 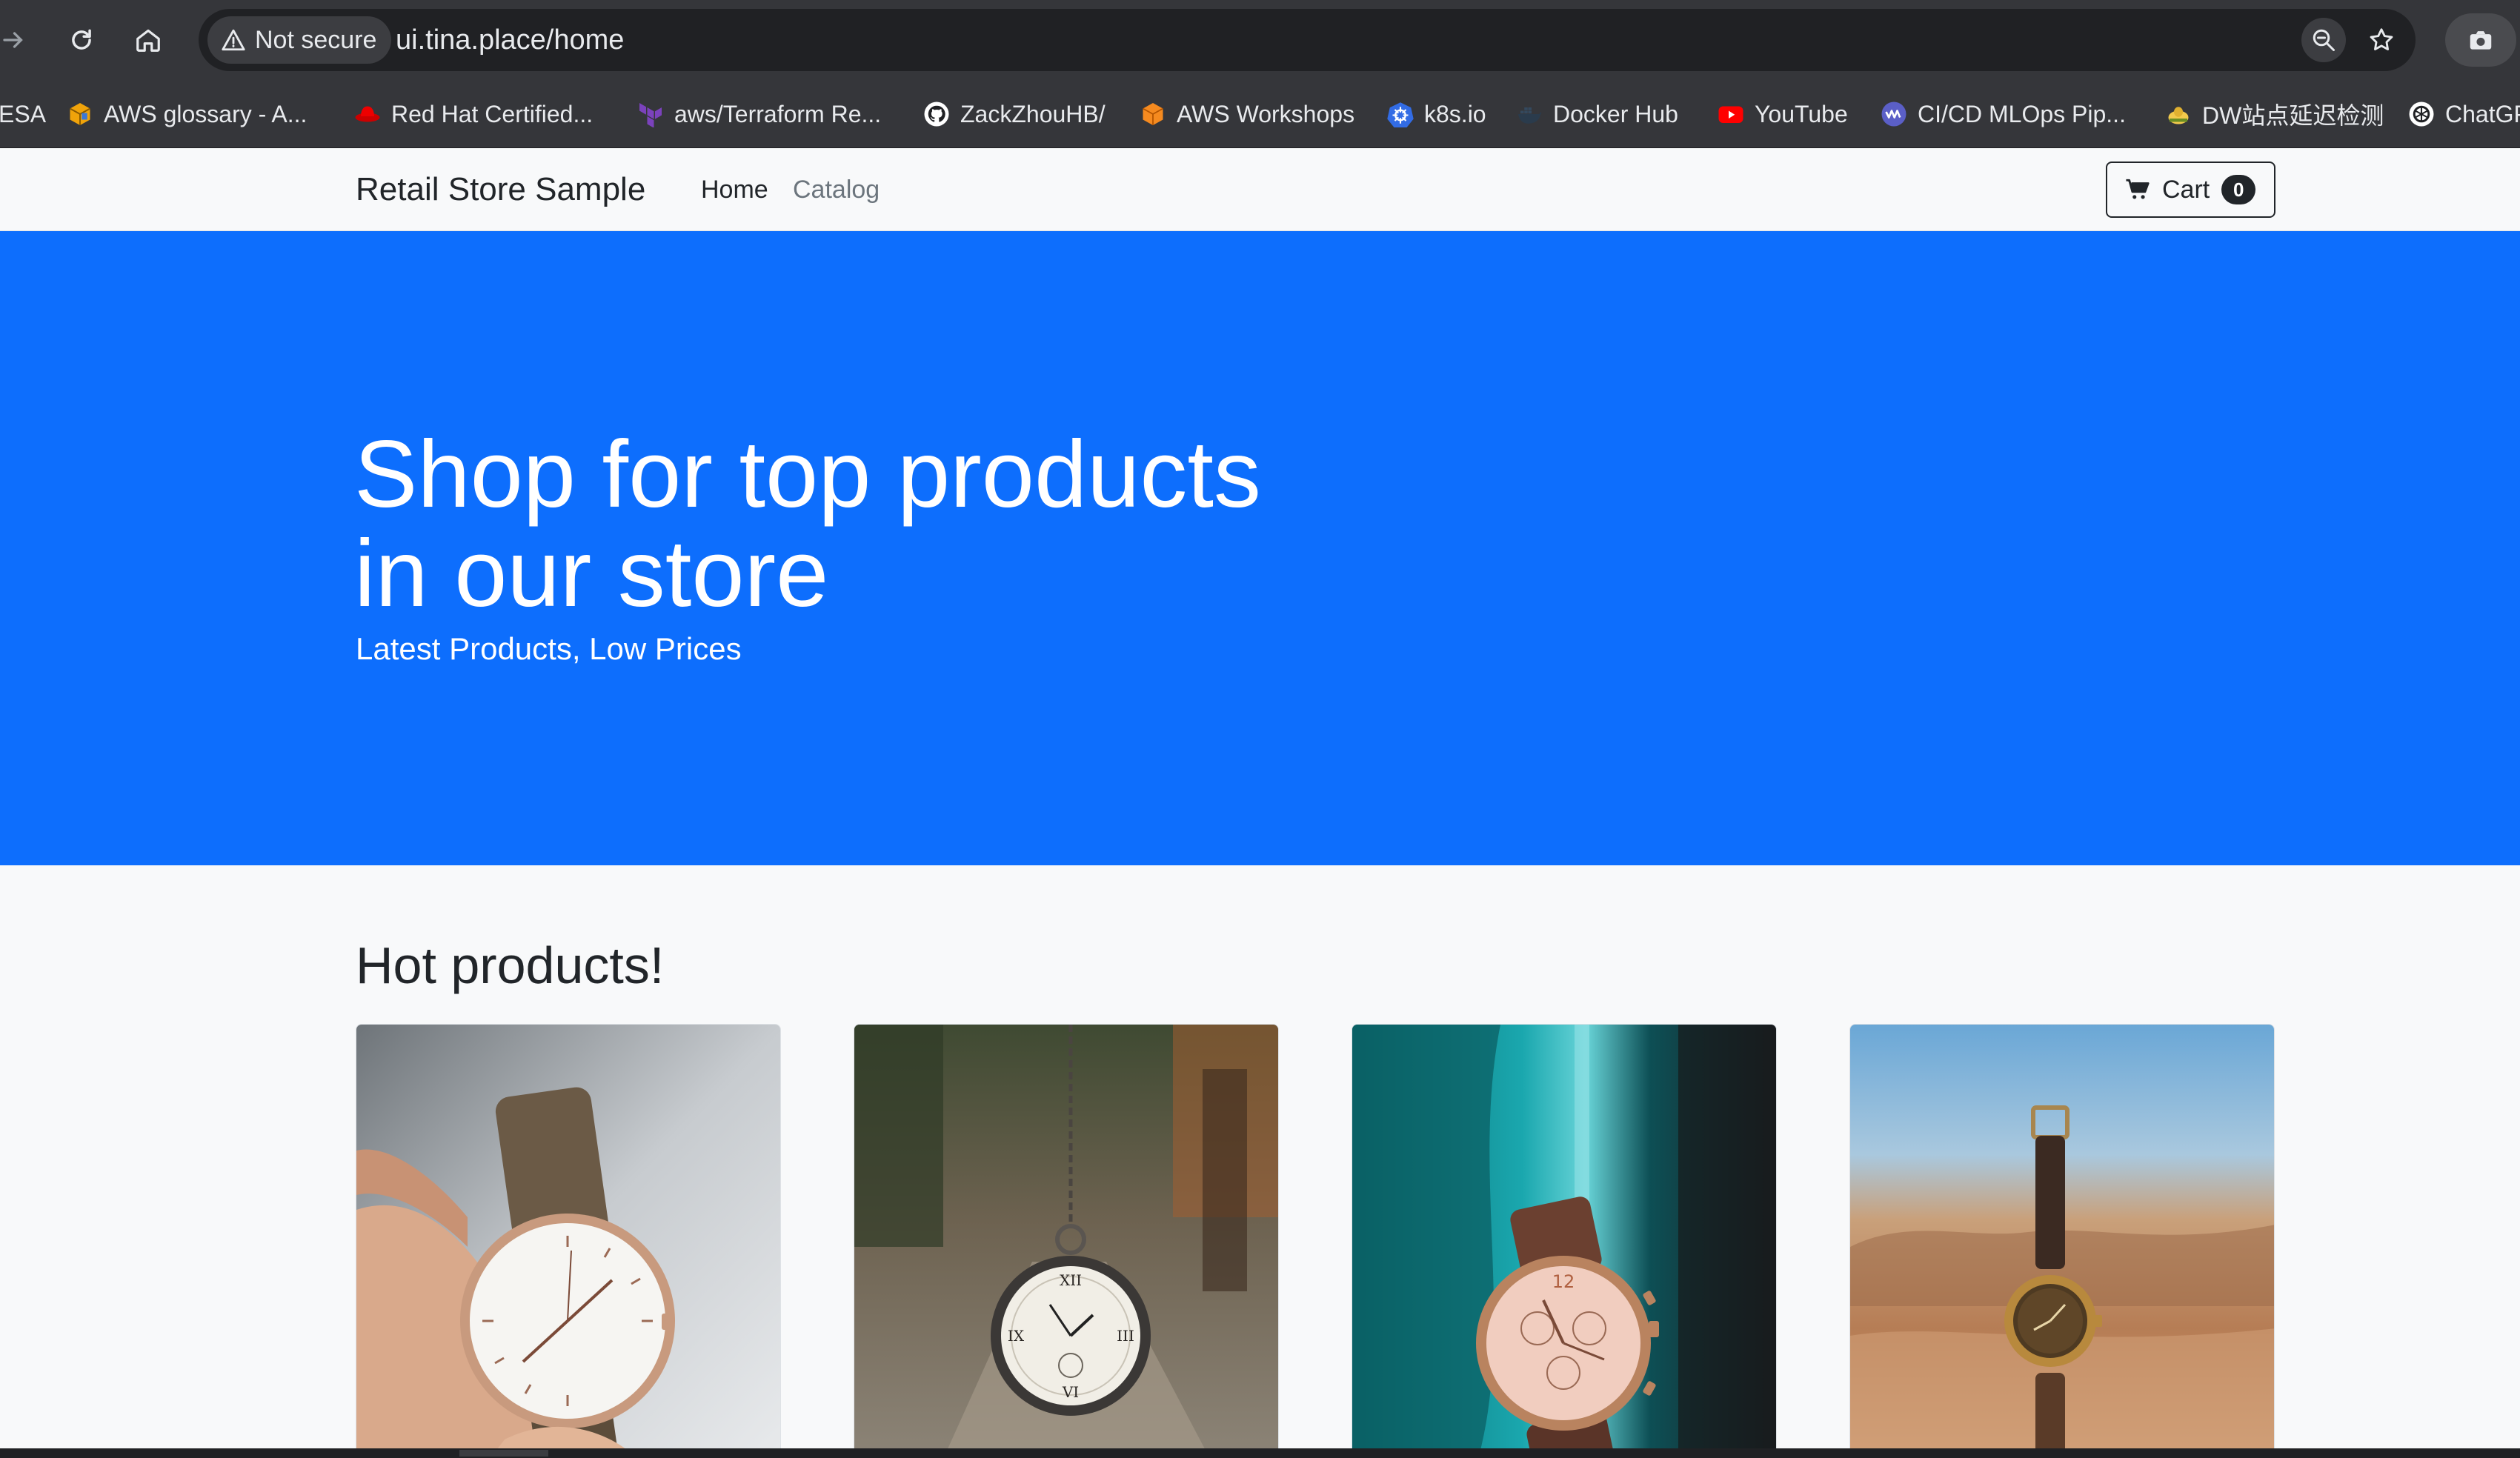 I want to click on nav-home-link: Home, so click(x=735, y=189).